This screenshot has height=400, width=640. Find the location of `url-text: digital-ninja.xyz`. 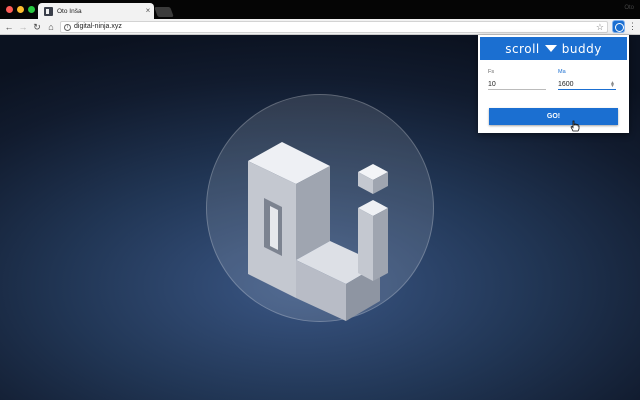

url-text: digital-ninja.xyz is located at coordinates (98, 26).